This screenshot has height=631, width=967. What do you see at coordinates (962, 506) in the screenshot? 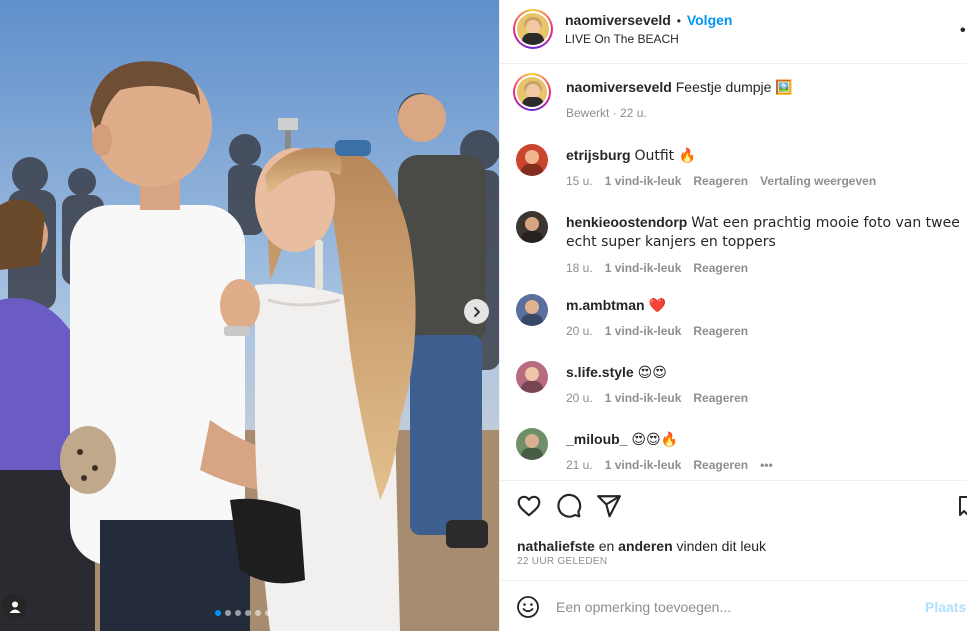
I see `bookmark-icon` at bounding box center [962, 506].